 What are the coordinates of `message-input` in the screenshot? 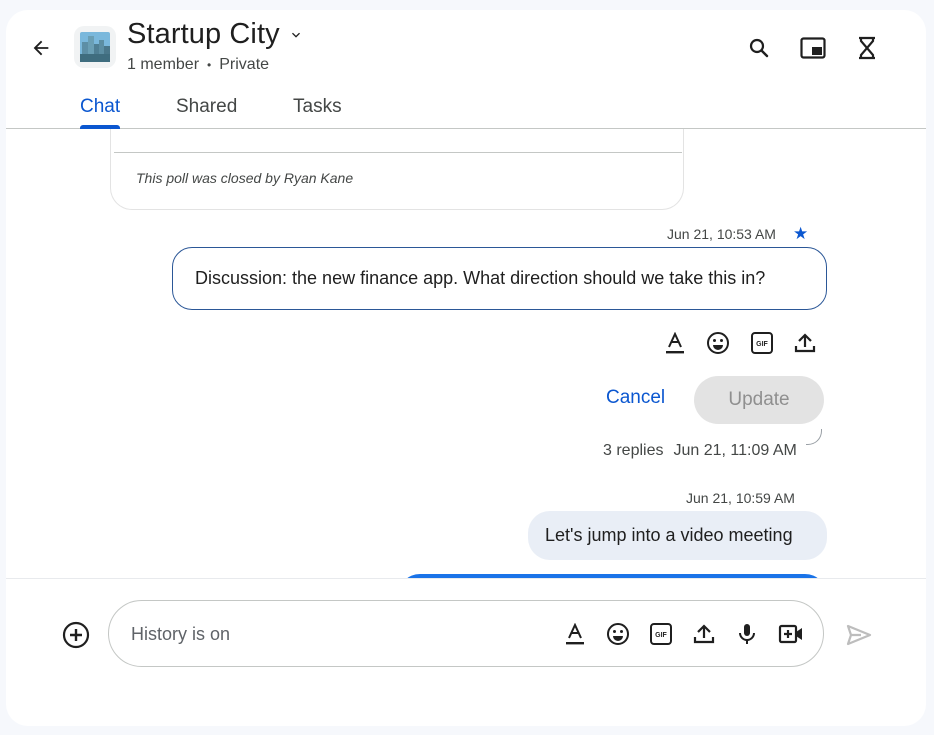 It's located at (331, 634).